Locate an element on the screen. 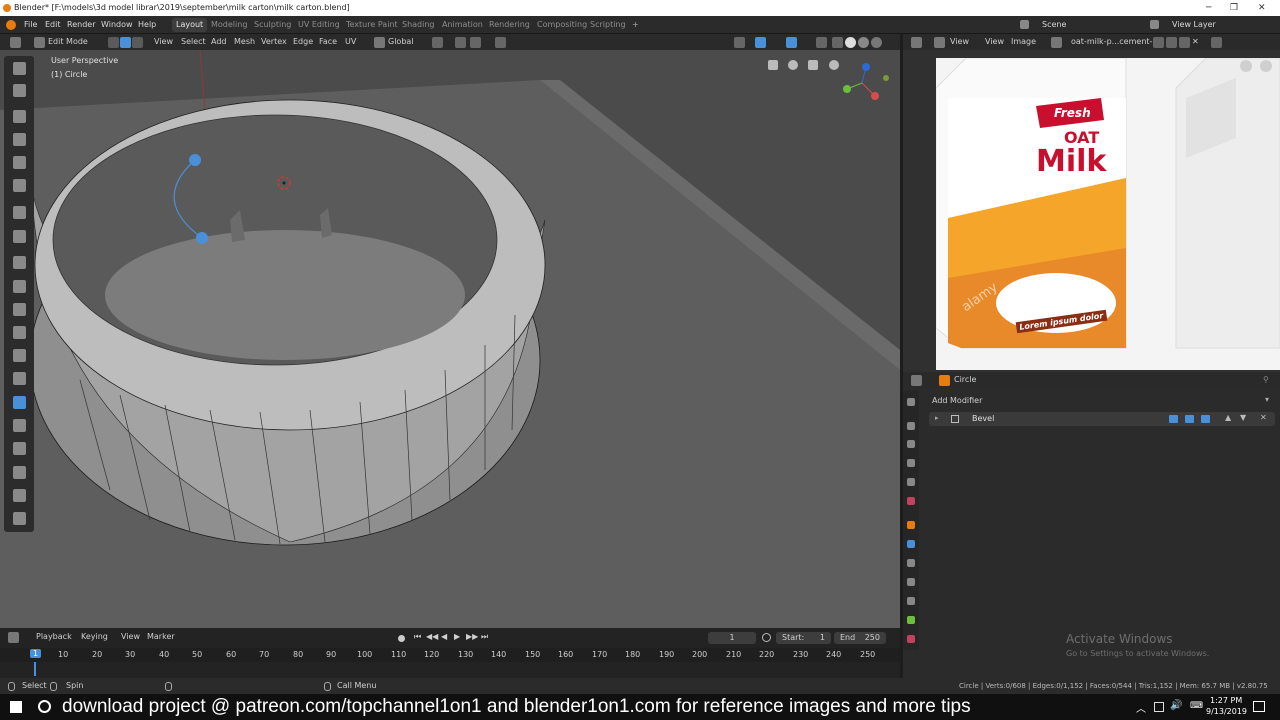 This screenshot has height=720, width=1280. loop-cut-tool-icon is located at coordinates (19, 332).